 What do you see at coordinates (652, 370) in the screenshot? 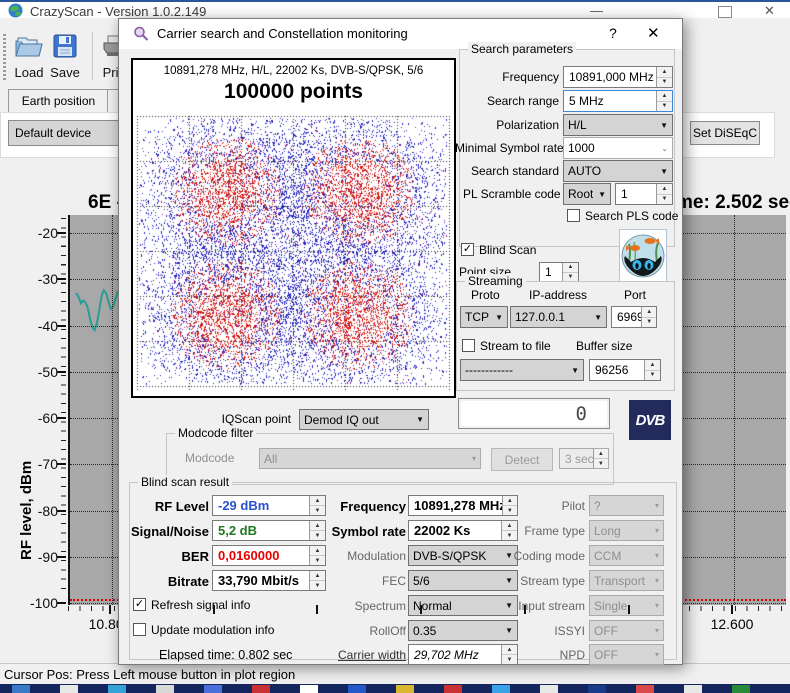
I see `buffer-size-spinner: ▲ ▼` at bounding box center [652, 370].